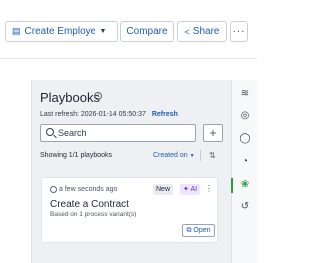  What do you see at coordinates (89, 204) in the screenshot?
I see `card-title: Create a Contract` at bounding box center [89, 204].